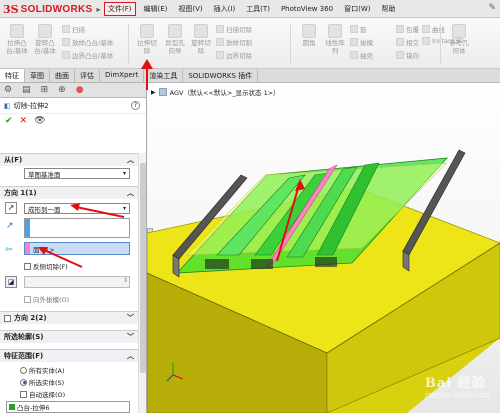 Image resolution: width=500 pixels, height=413 pixels. Describe the element at coordinates (433, 29) in the screenshot. I see `ribbon-small-button-12: 曲线` at that location.